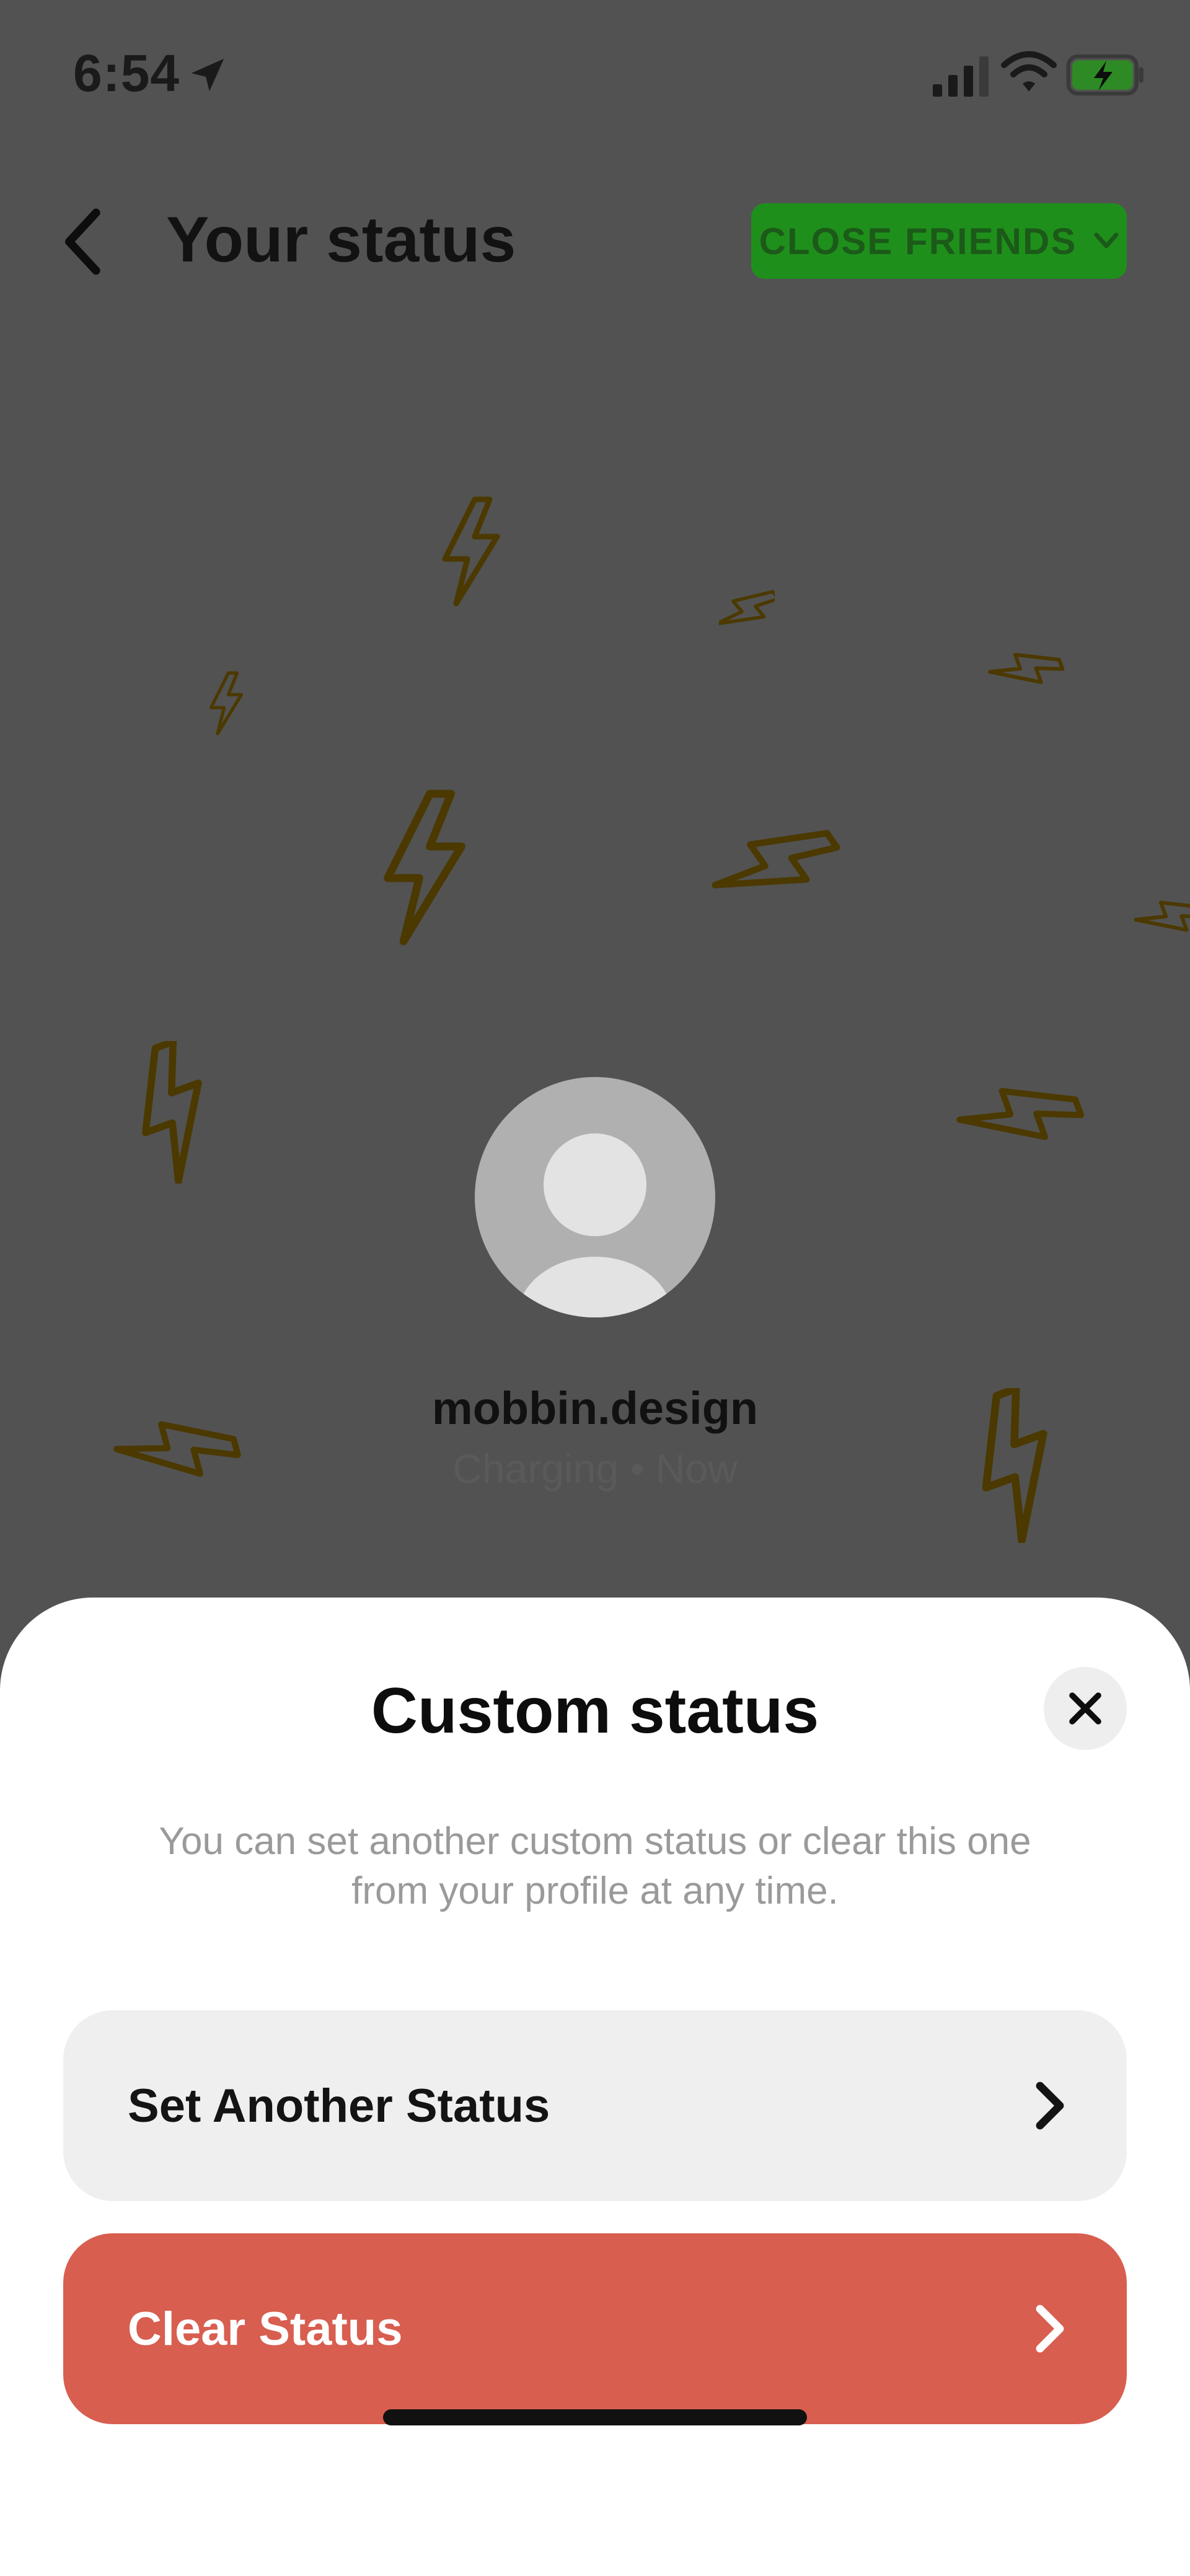  What do you see at coordinates (961, 76) in the screenshot?
I see `cellular-signal-icon` at bounding box center [961, 76].